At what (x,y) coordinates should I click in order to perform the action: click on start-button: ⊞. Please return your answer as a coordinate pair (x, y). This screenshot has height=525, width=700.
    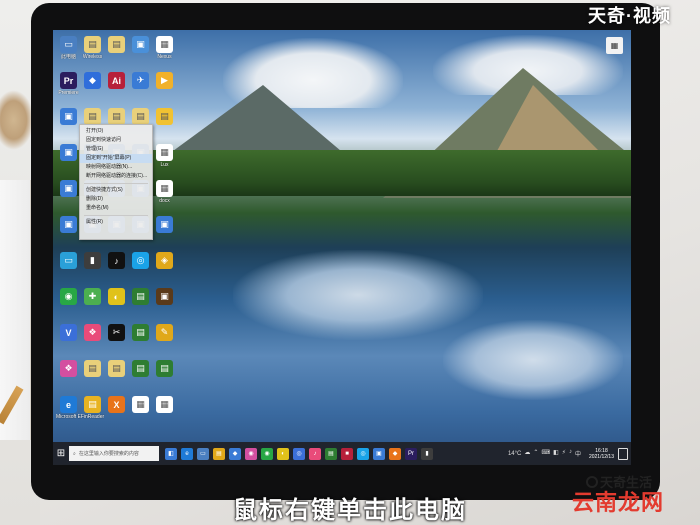
    Looking at the image, I should click on (61, 453).